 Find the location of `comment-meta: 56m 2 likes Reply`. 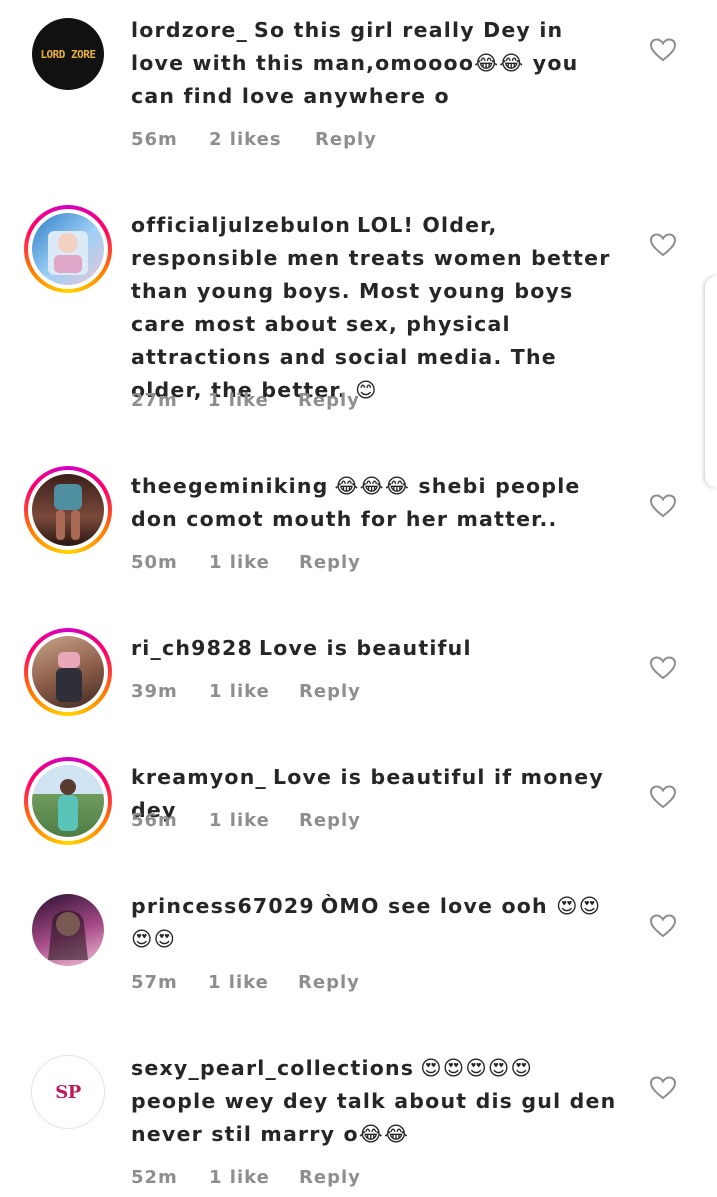

comment-meta: 56m 2 likes Reply is located at coordinates (254, 141).